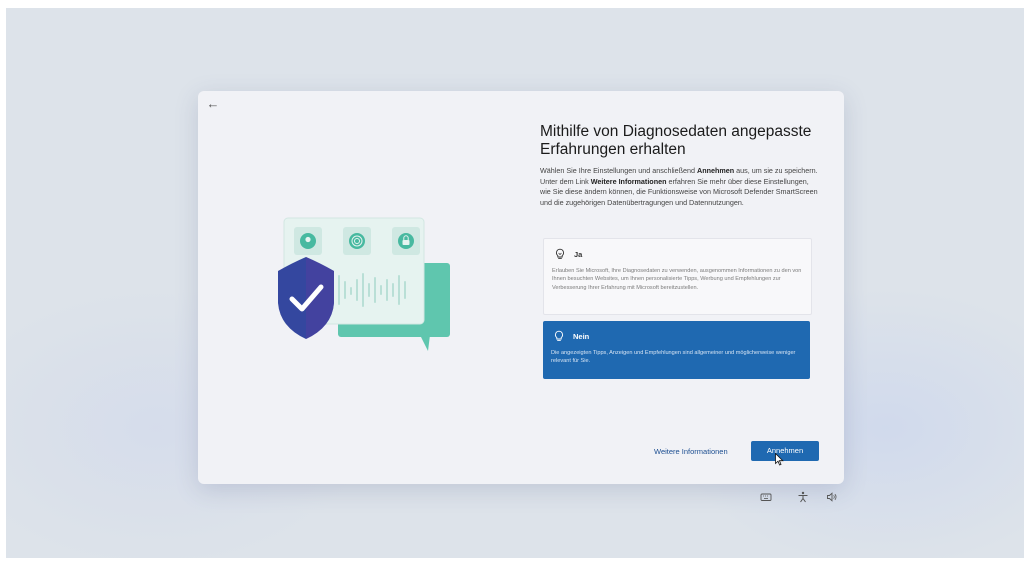  What do you see at coordinates (559, 335) in the screenshot?
I see `lightbulb-off-icon` at bounding box center [559, 335].